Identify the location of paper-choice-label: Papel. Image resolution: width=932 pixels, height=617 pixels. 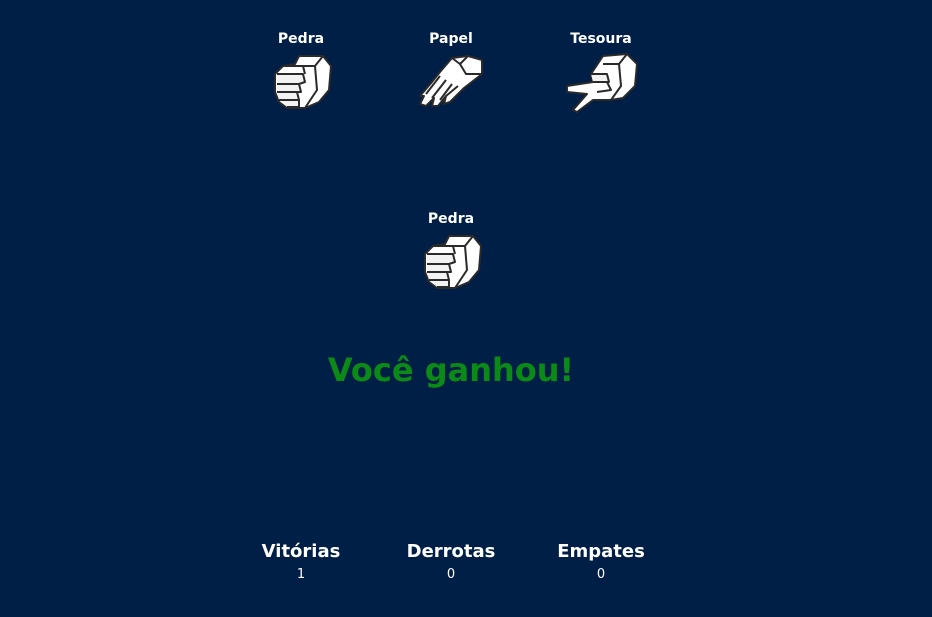
(451, 39).